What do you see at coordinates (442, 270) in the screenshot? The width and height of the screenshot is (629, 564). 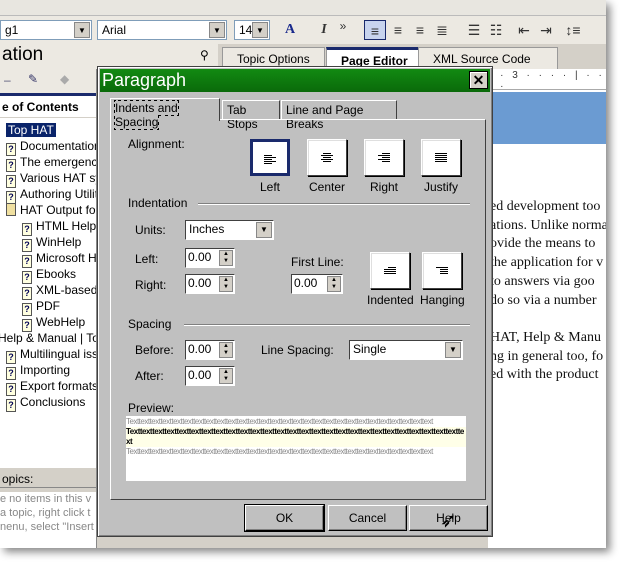 I see `hanging-button` at bounding box center [442, 270].